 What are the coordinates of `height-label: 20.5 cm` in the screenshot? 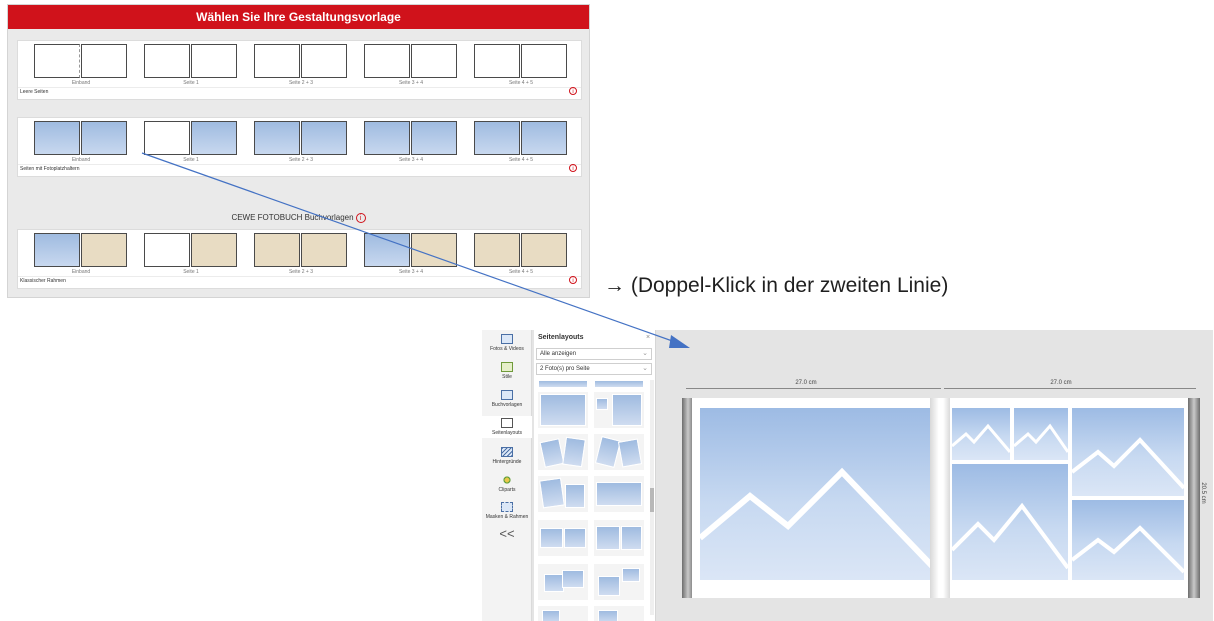 It's located at (1203, 493).